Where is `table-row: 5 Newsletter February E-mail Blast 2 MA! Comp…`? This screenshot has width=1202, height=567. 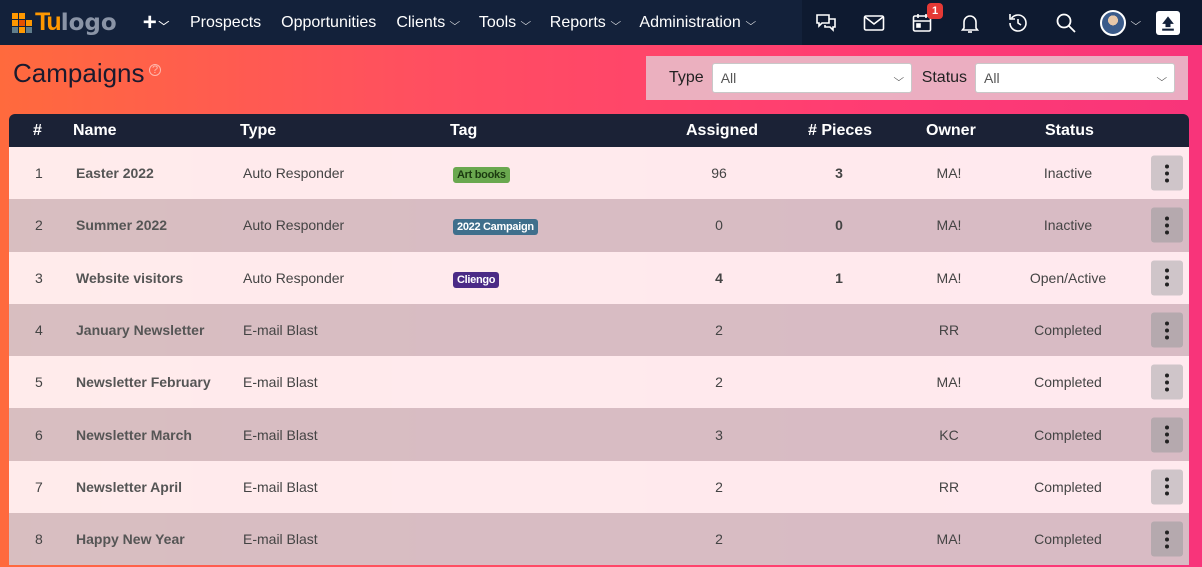 table-row: 5 Newsletter February E-mail Blast 2 MA! Comp… is located at coordinates (599, 382).